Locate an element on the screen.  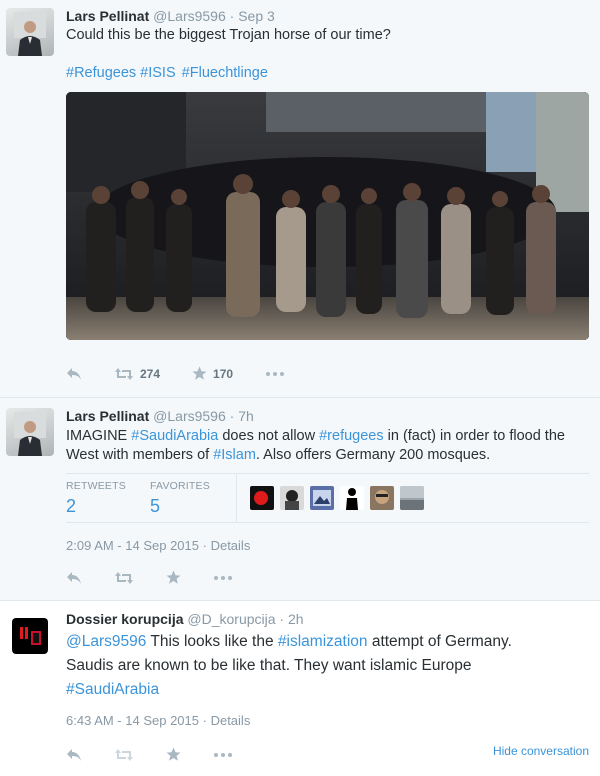
hashtag-fluechtlinge: #Fluechtlinge is located at coordinates (225, 73).